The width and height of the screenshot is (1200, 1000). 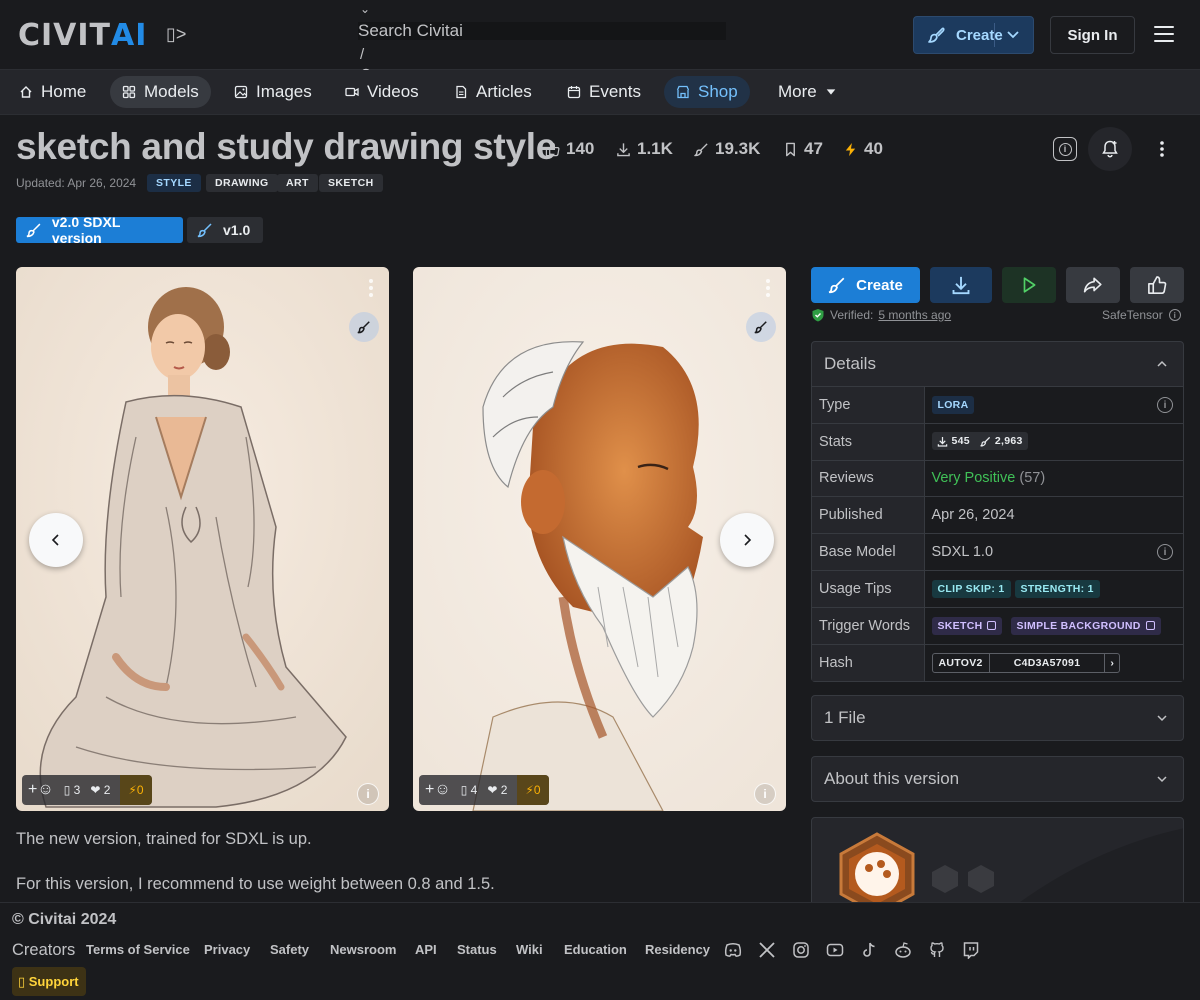 What do you see at coordinates (961, 285) in the screenshot?
I see `download-button` at bounding box center [961, 285].